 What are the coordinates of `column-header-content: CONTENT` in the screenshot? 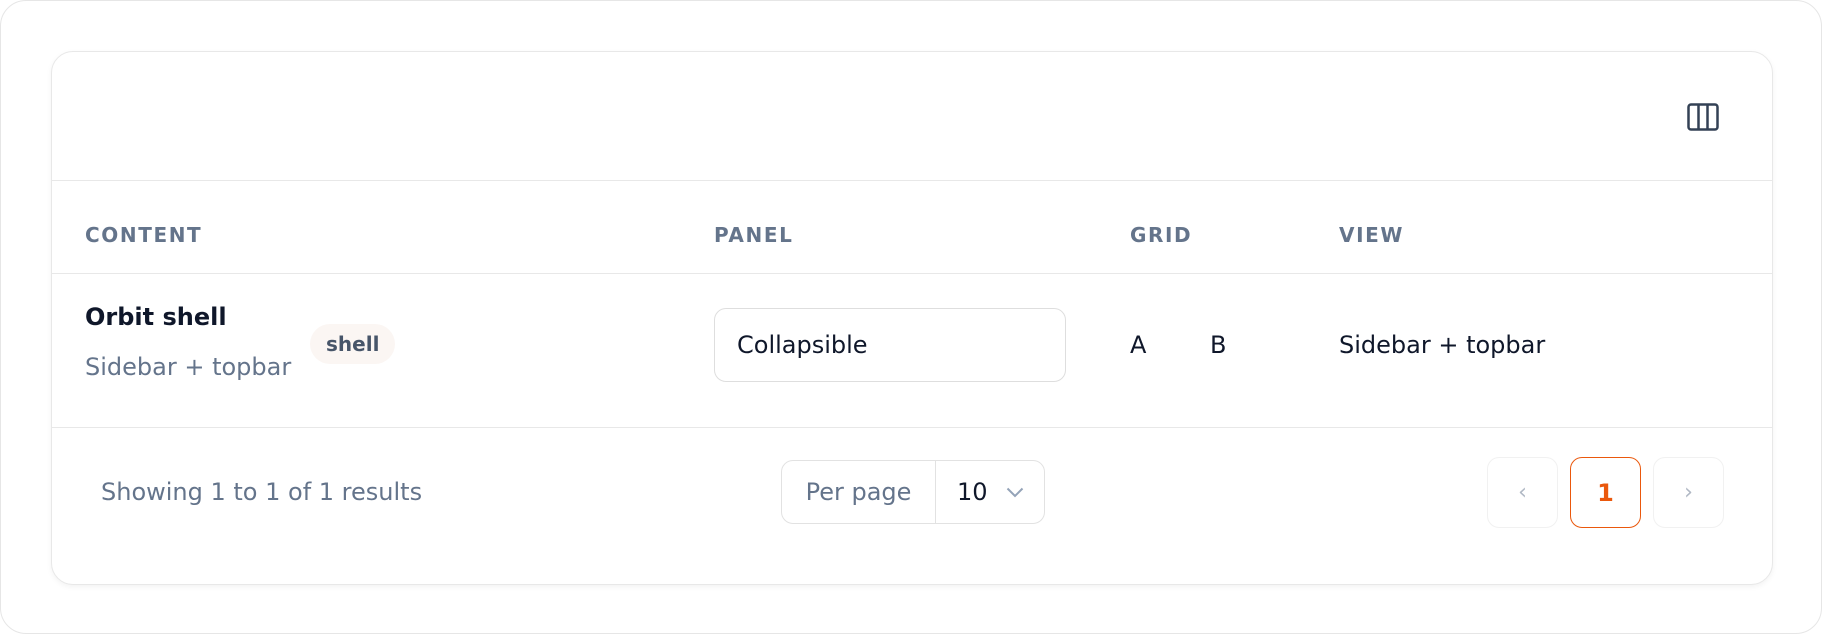 It's located at (144, 235).